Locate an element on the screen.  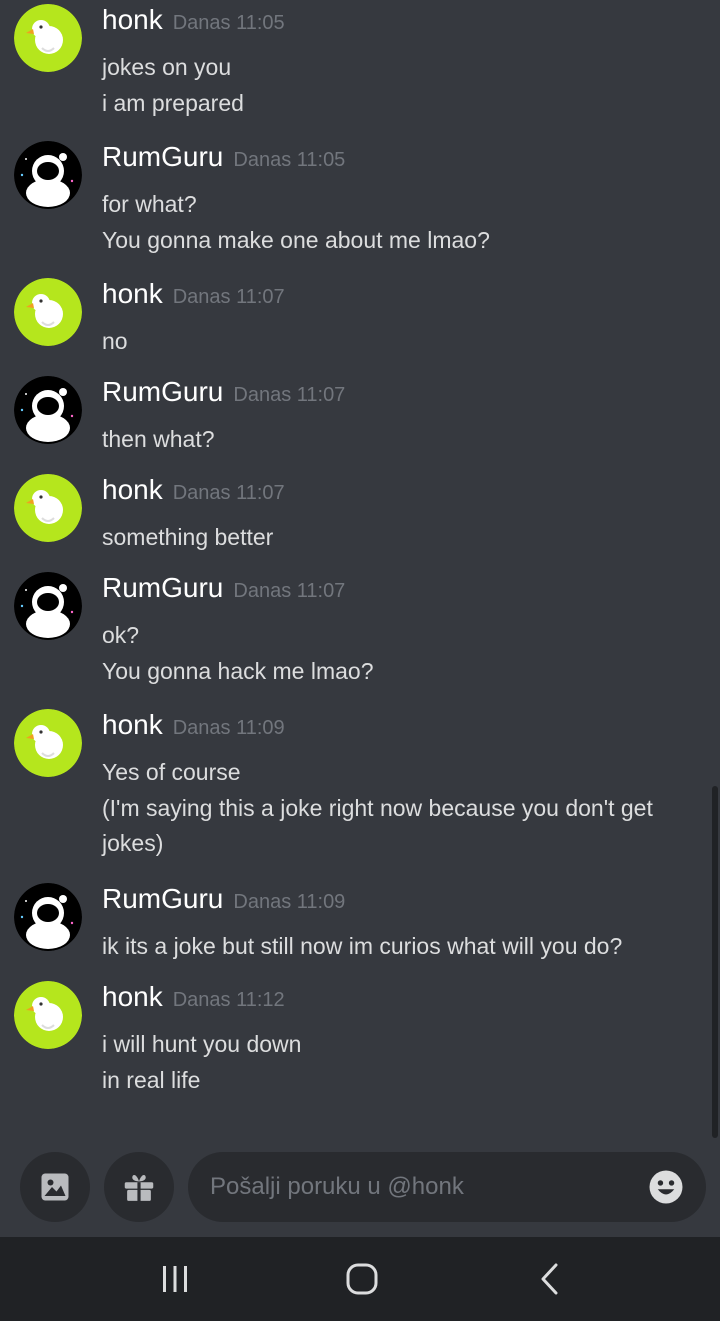
back-icon is located at coordinates (549, 1279).